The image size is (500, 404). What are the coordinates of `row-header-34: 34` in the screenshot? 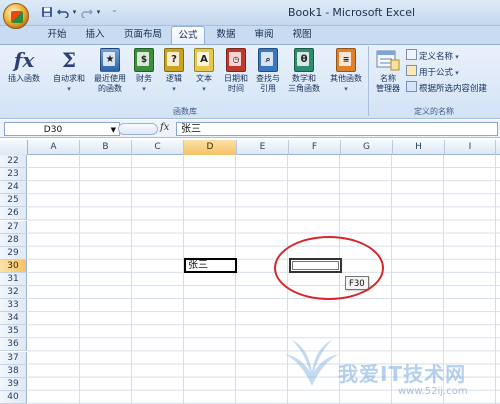 It's located at (13, 319).